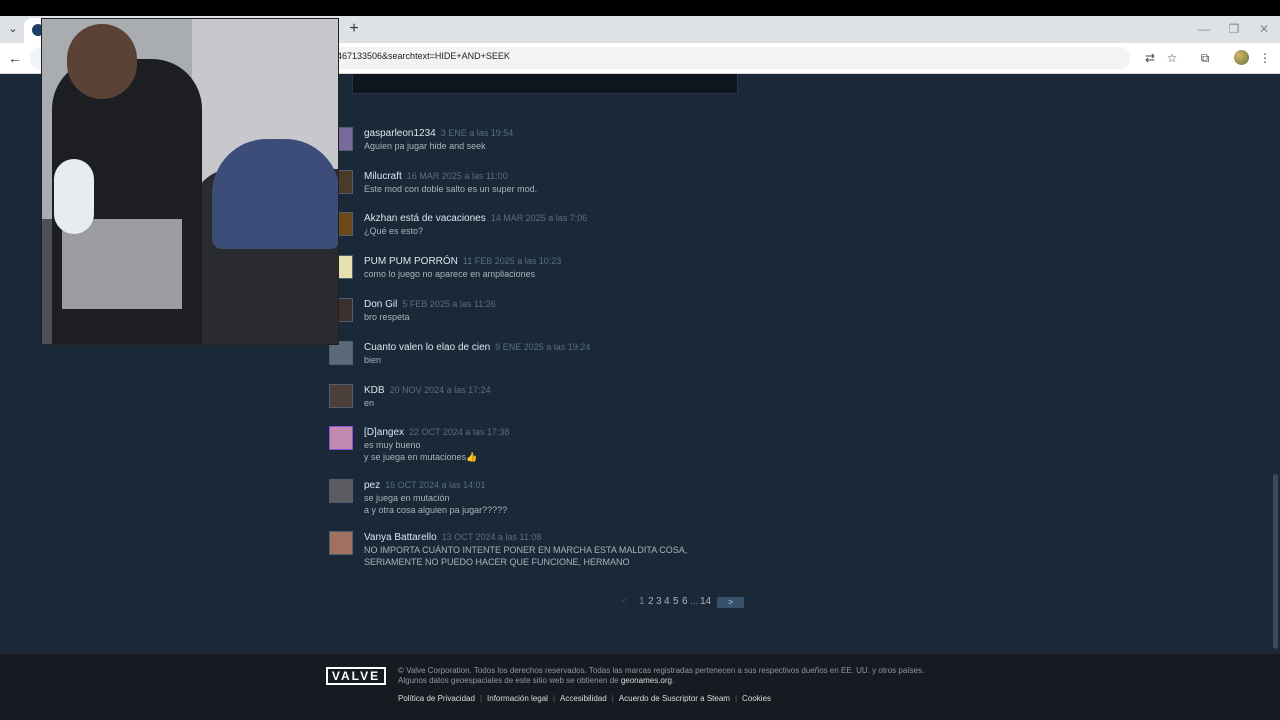 The height and width of the screenshot is (720, 1280). I want to click on pagination-next: >, so click(730, 602).